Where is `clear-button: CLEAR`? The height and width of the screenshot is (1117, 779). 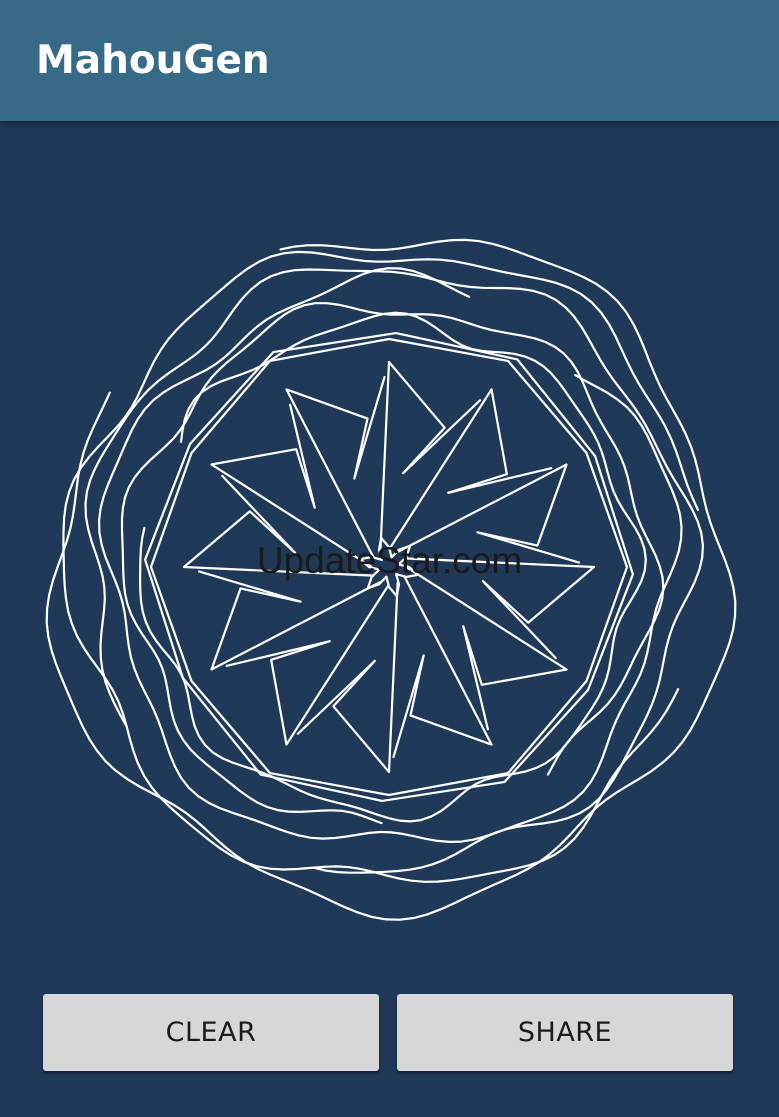 clear-button: CLEAR is located at coordinates (211, 1032).